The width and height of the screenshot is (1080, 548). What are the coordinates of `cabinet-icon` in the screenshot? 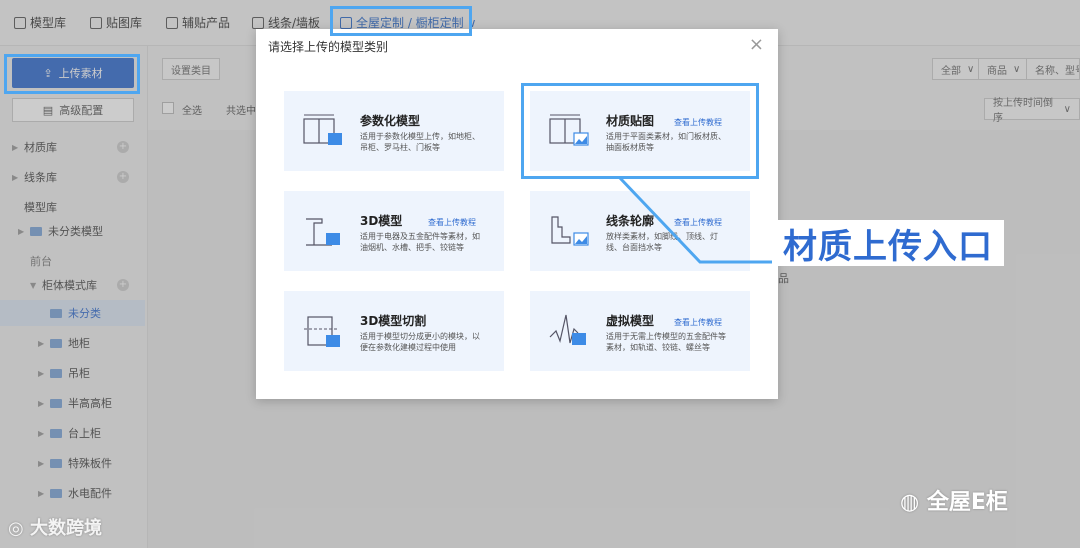 It's located at (322, 129).